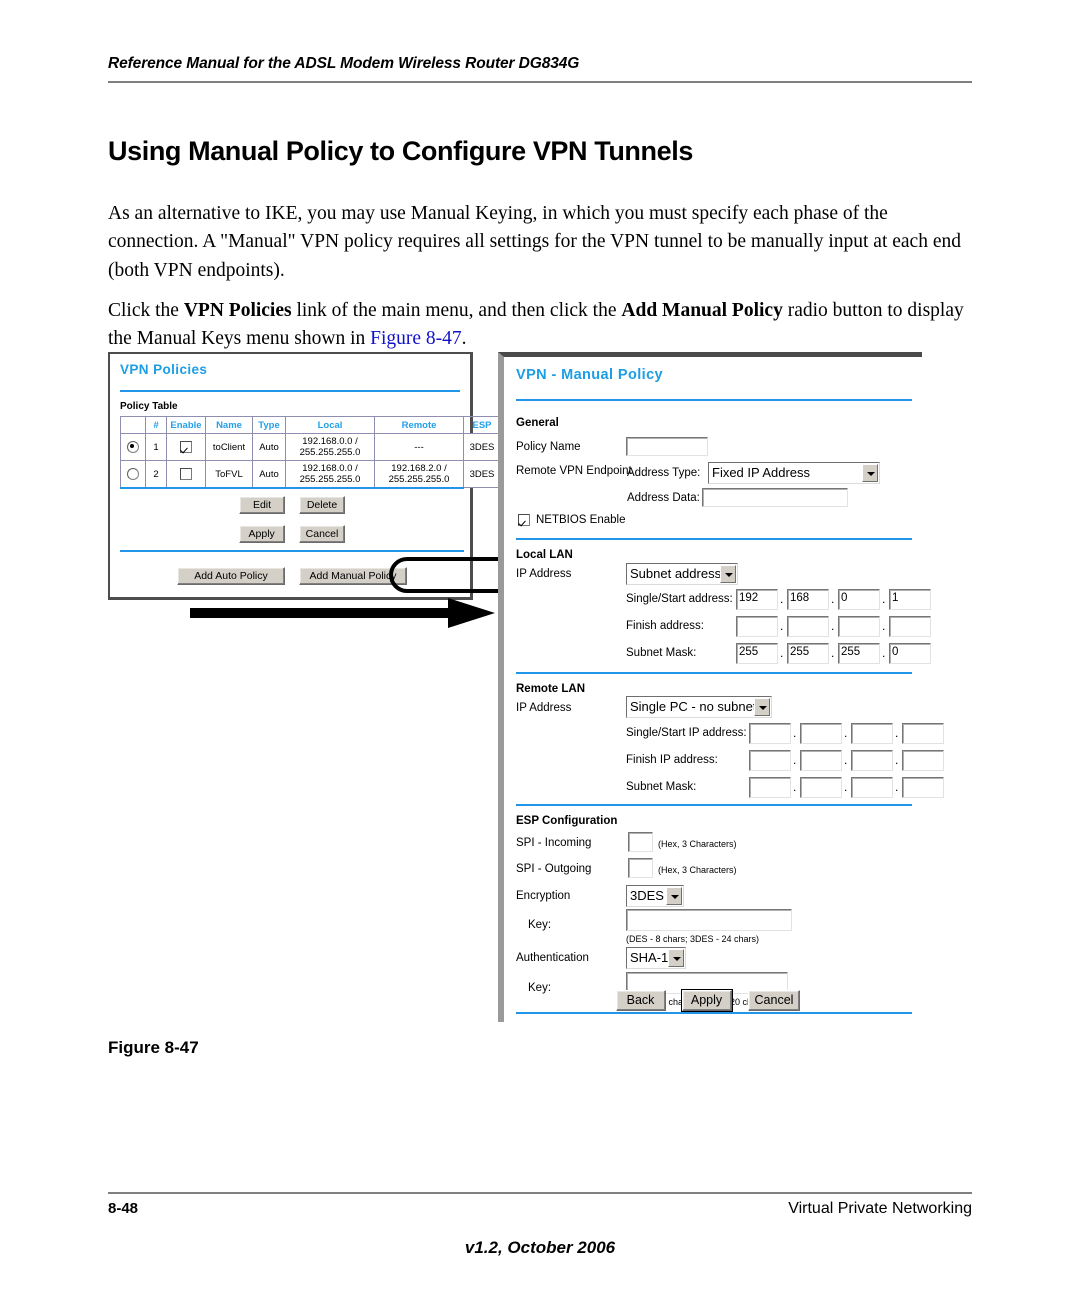  What do you see at coordinates (714, 400) in the screenshot?
I see `manual-policy-header-divider` at bounding box center [714, 400].